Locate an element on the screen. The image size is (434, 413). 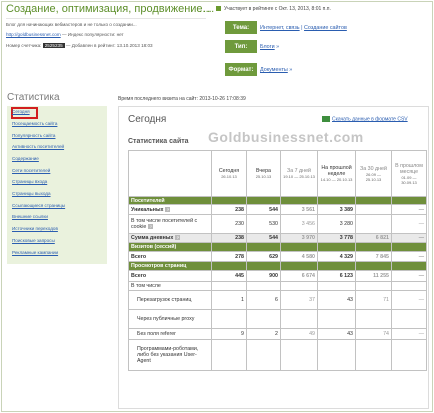
column-date: 01.09 — 30.09.13 is located at coordinates (409, 179).